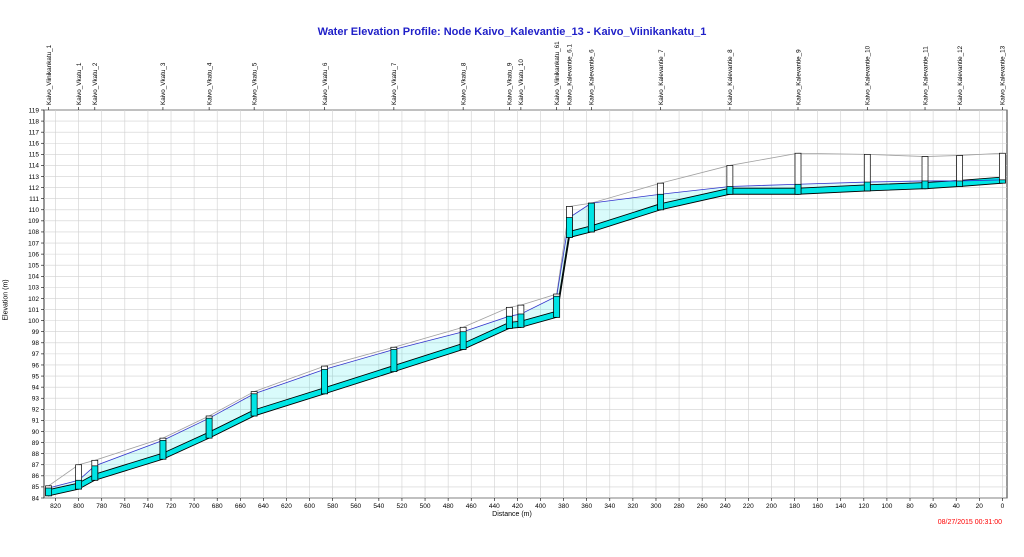 This screenshot has width=1024, height=557. Describe the element at coordinates (286, 506) in the screenshot. I see `x-tick-label: 620` at that location.